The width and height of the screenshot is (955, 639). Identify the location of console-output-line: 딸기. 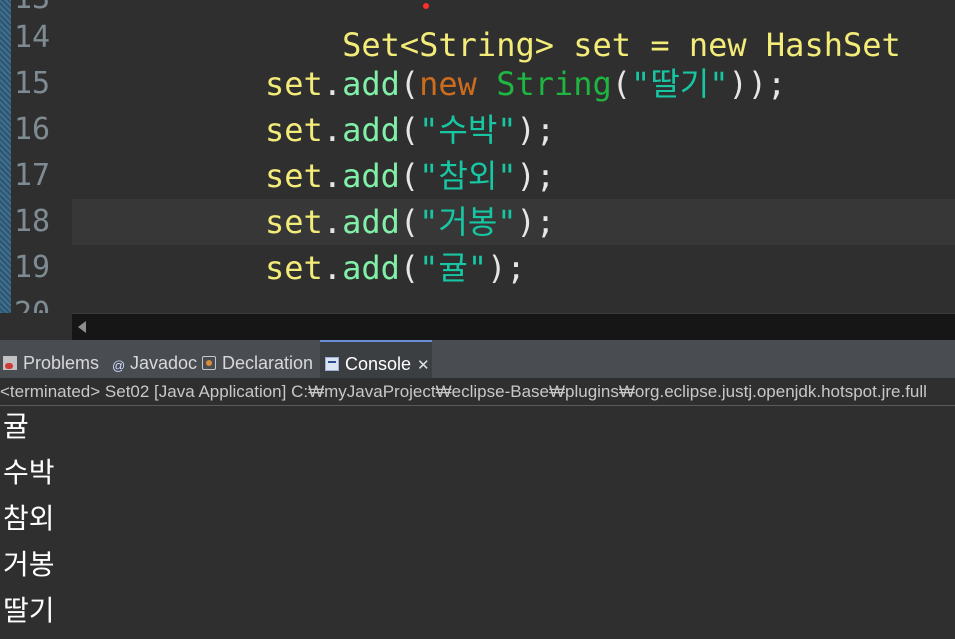
(29, 610).